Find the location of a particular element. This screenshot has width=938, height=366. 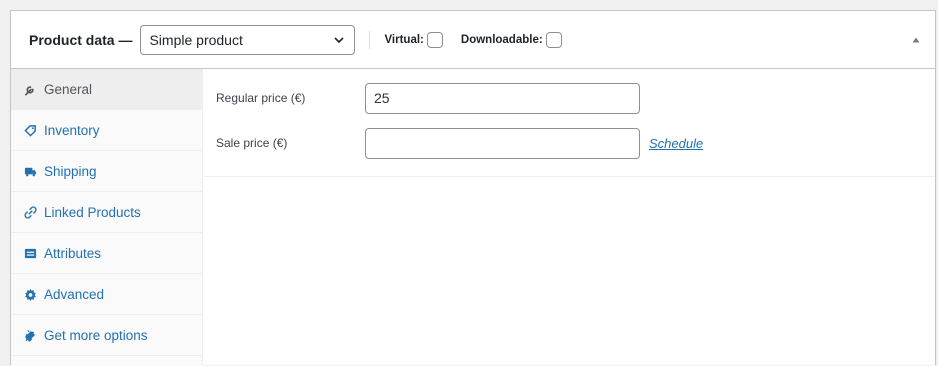

virtual-checkbox is located at coordinates (434, 39).